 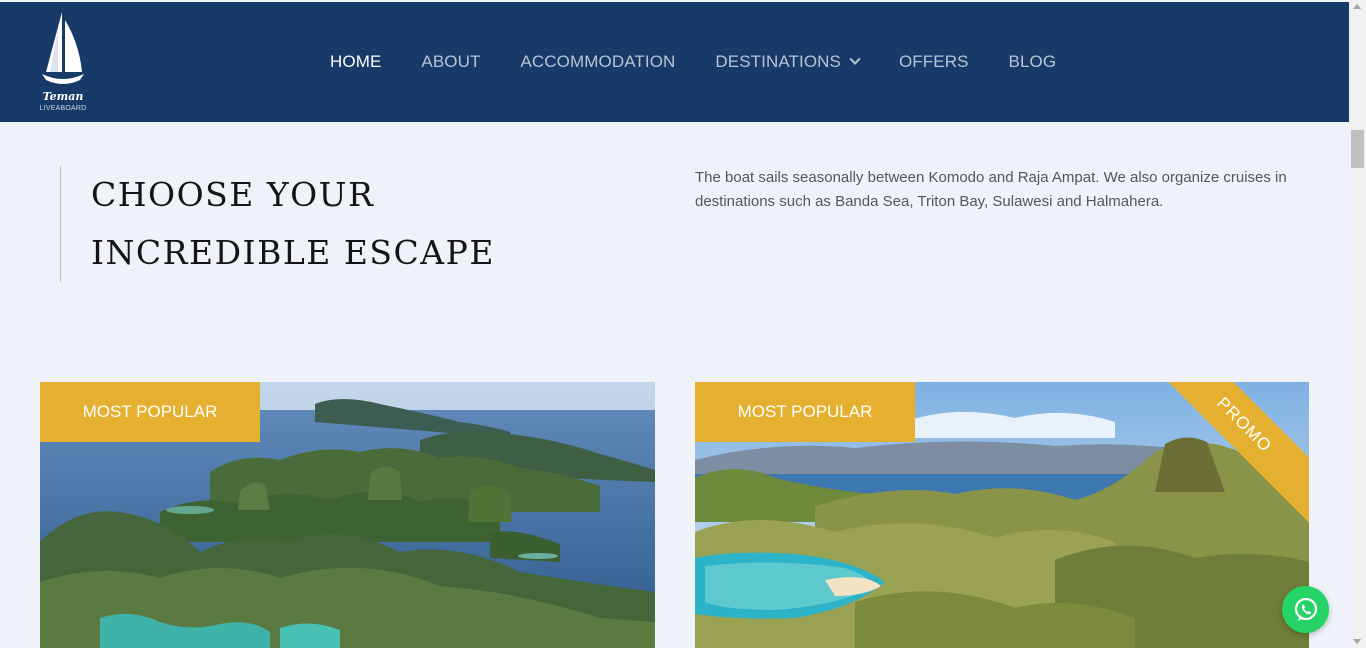 What do you see at coordinates (934, 62) in the screenshot?
I see `nav-offers: OFFERS` at bounding box center [934, 62].